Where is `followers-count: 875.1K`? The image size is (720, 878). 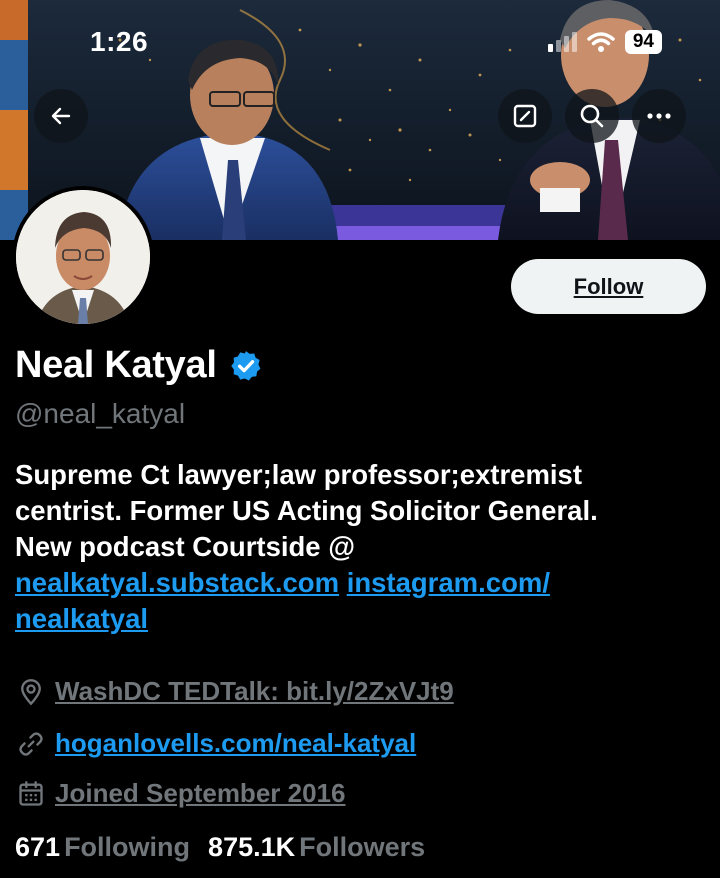
followers-count: 875.1K is located at coordinates (252, 847).